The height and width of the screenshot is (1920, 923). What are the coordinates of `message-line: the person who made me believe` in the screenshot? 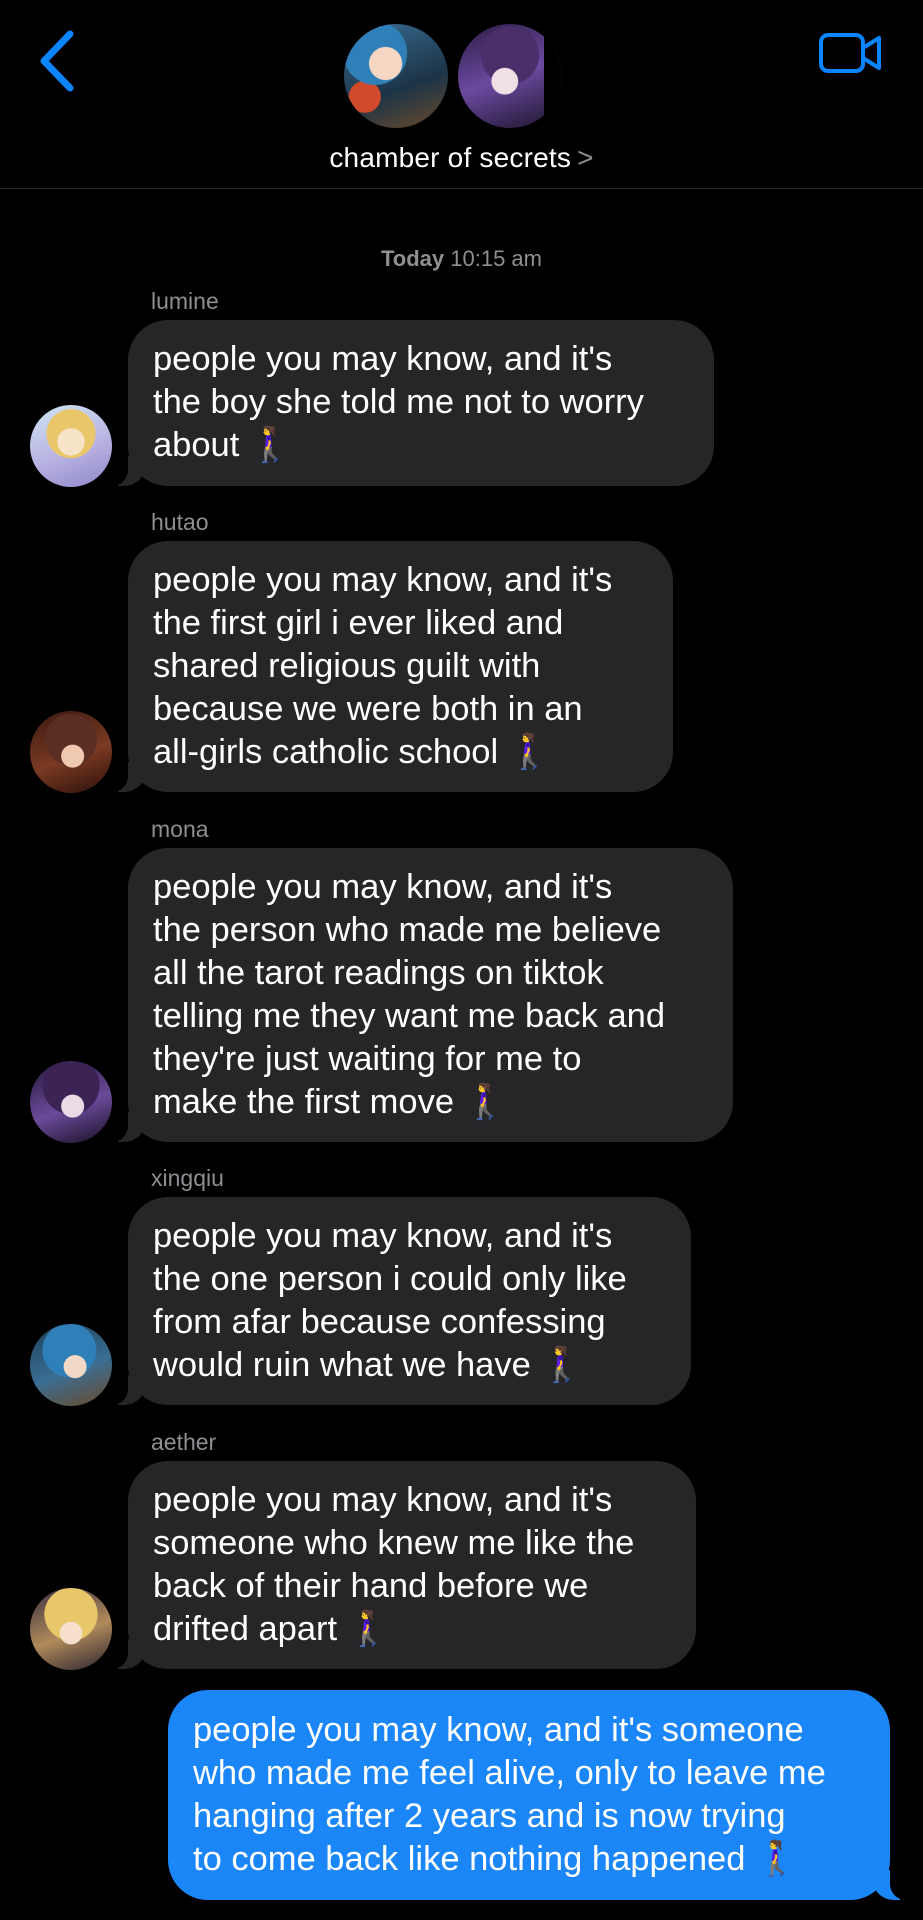 It's located at (407, 930).